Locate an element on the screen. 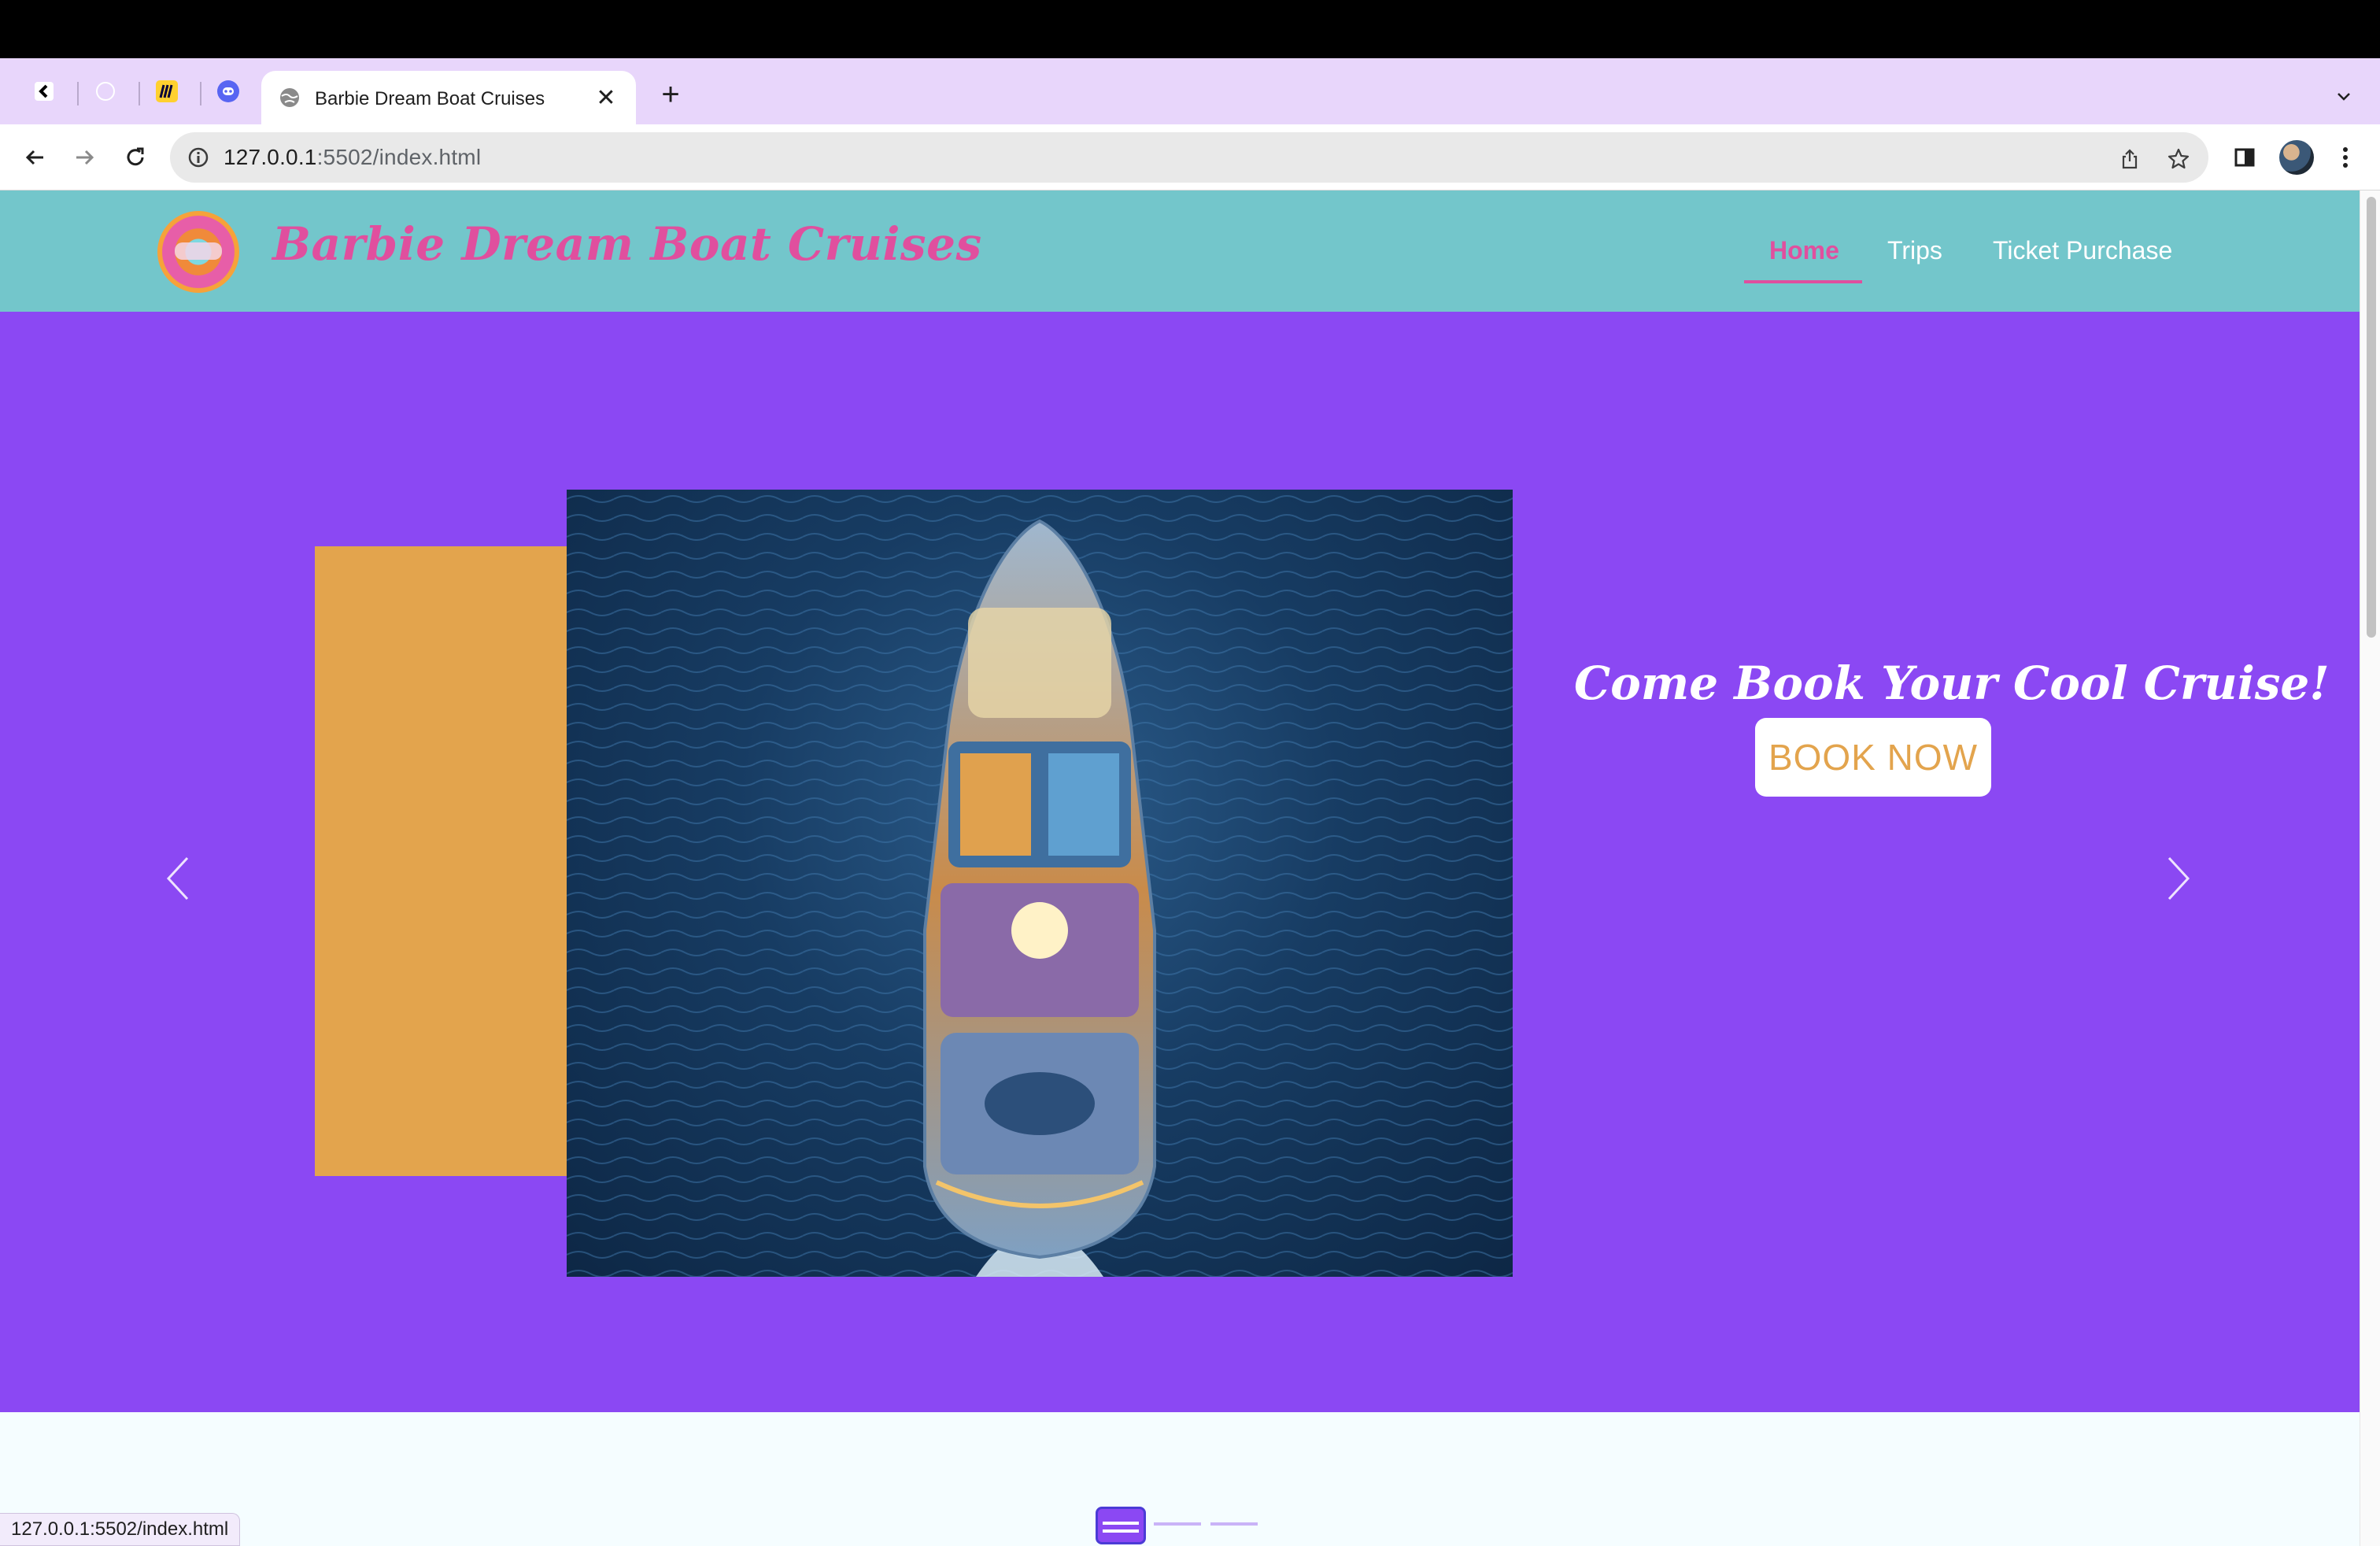 Image resolution: width=2380 pixels, height=1546 pixels. pinned-tab-miro-logo-icon is located at coordinates (167, 91).